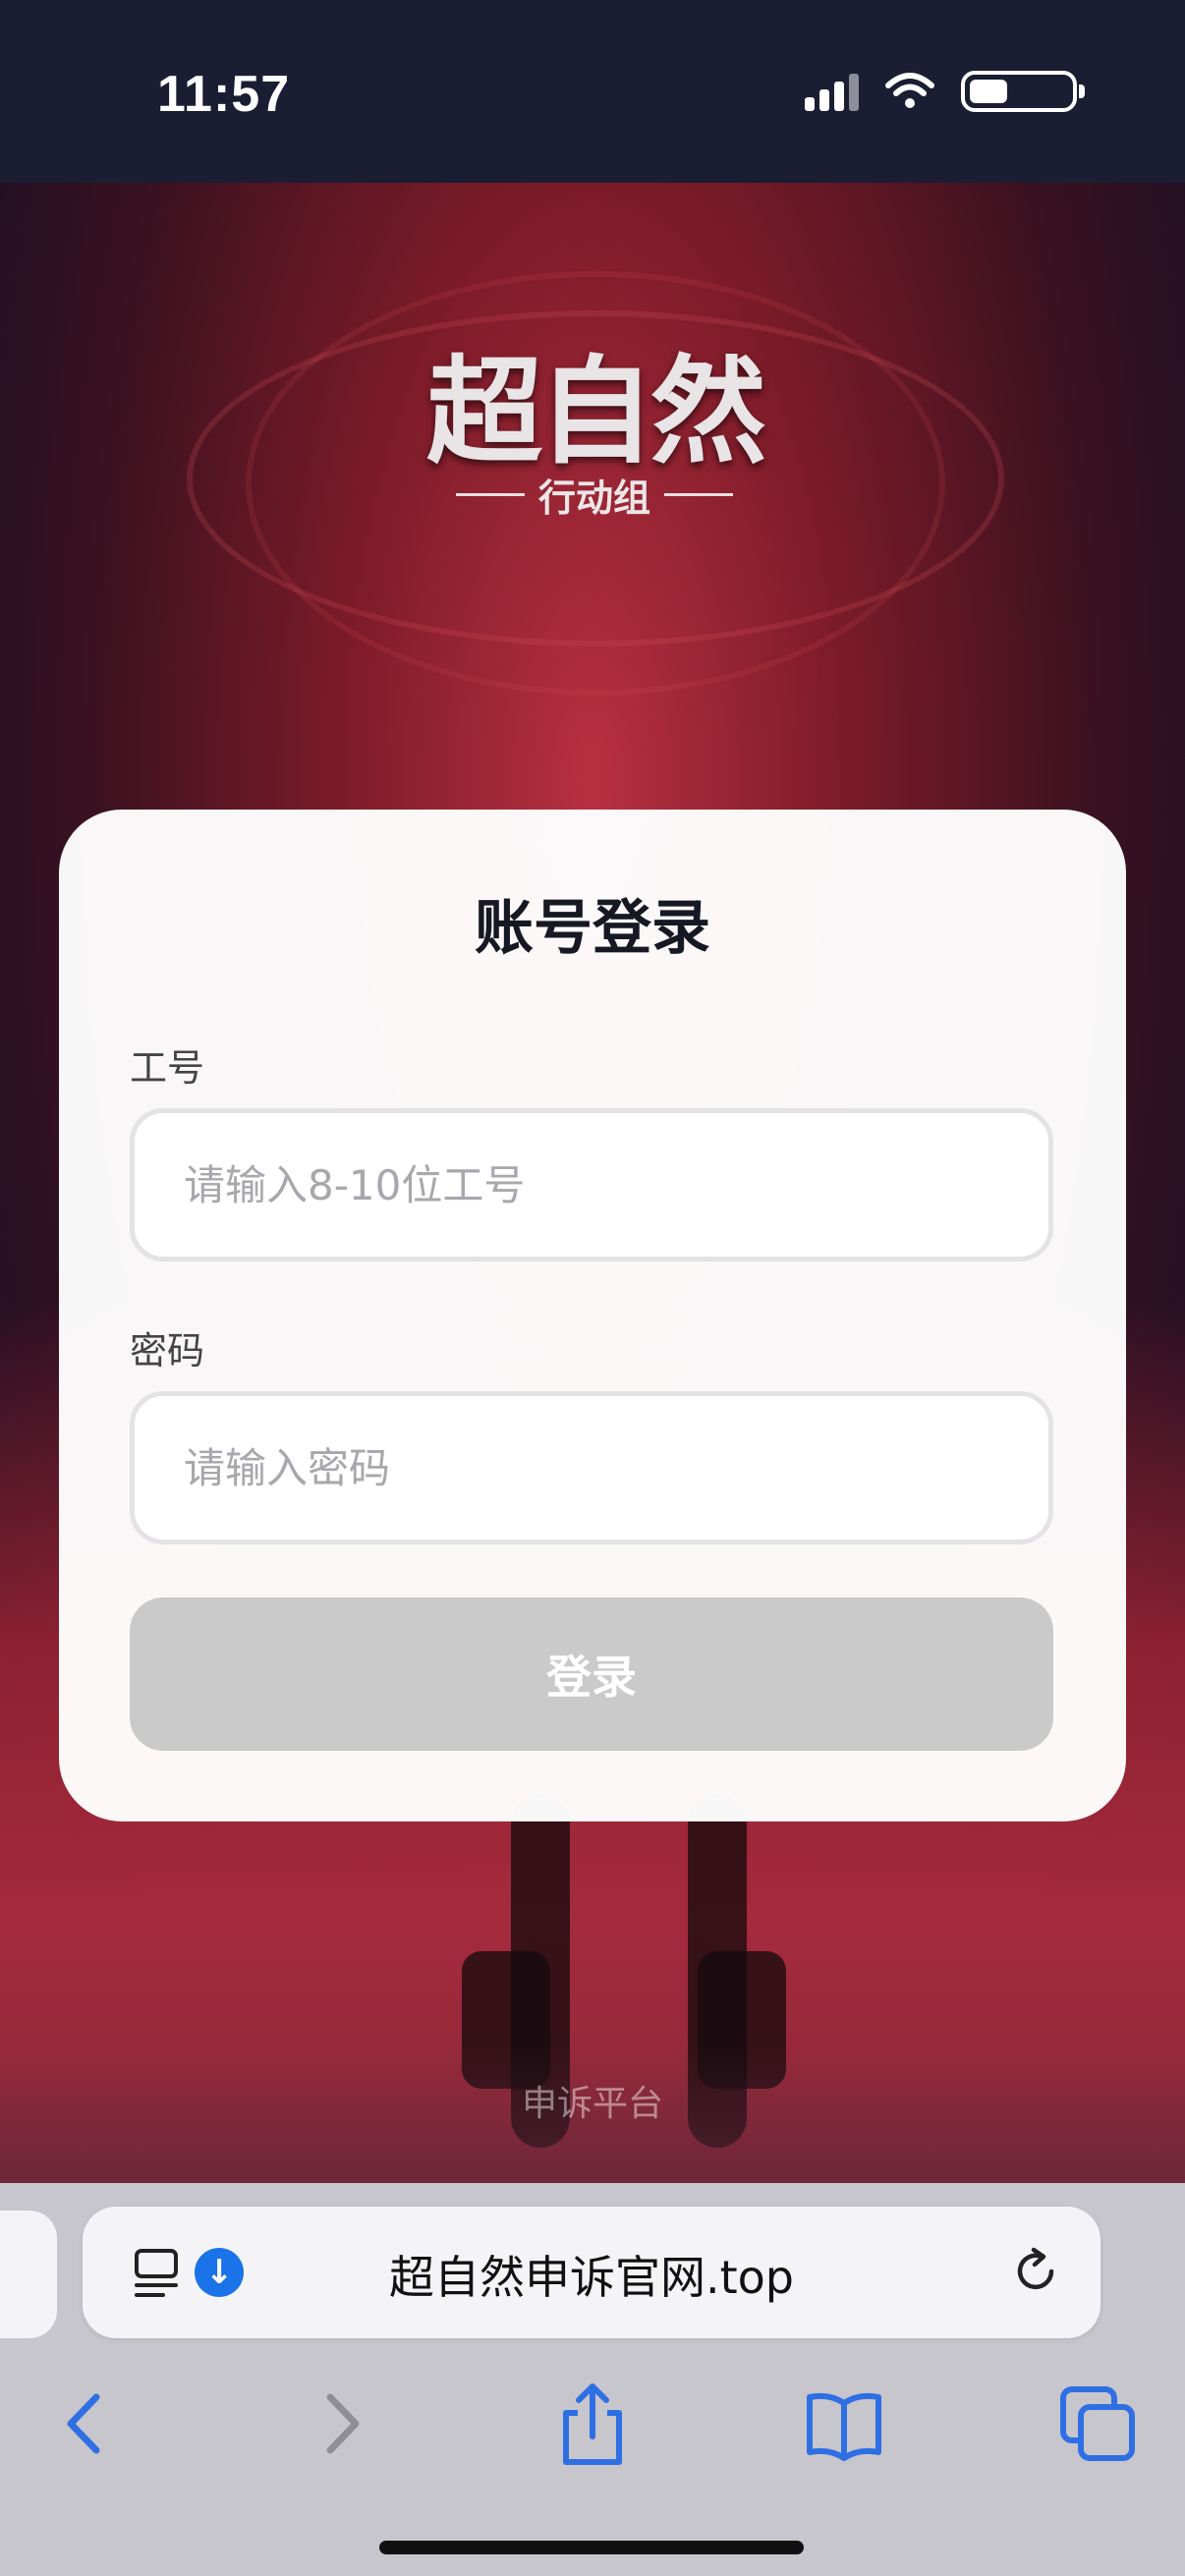 The image size is (1185, 2576). What do you see at coordinates (1023, 91) in the screenshot?
I see `battery-icon` at bounding box center [1023, 91].